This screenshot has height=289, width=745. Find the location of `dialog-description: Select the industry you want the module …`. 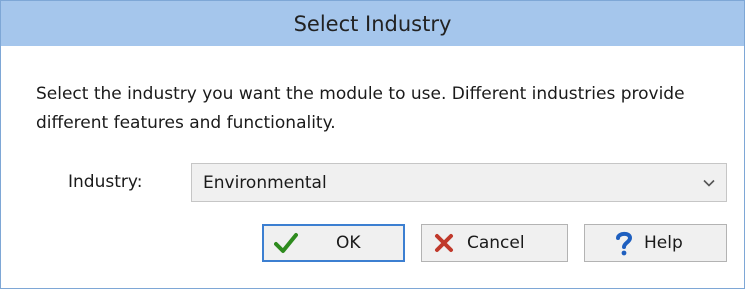

dialog-description: Select the industry you want the module … is located at coordinates (360, 108).